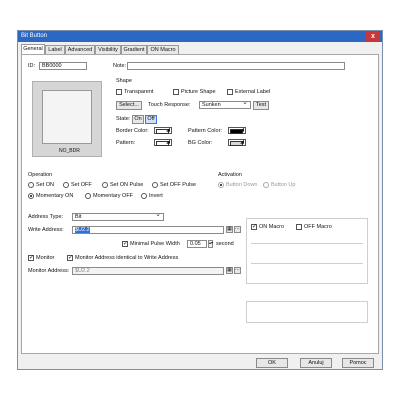 The height and width of the screenshot is (400, 400). Describe the element at coordinates (88, 196) in the screenshot. I see `radio-momentary-off` at that location.